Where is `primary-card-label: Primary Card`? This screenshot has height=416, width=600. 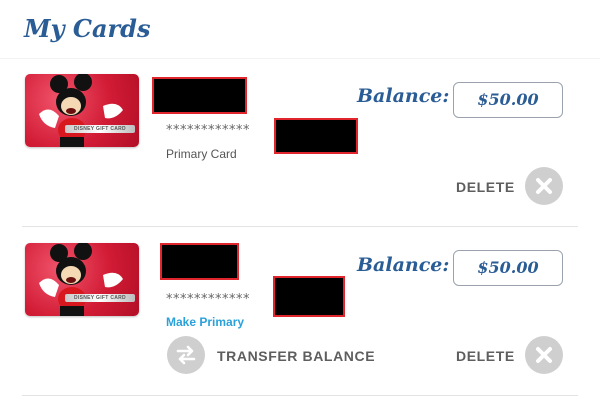
primary-card-label: Primary Card is located at coordinates (201, 154).